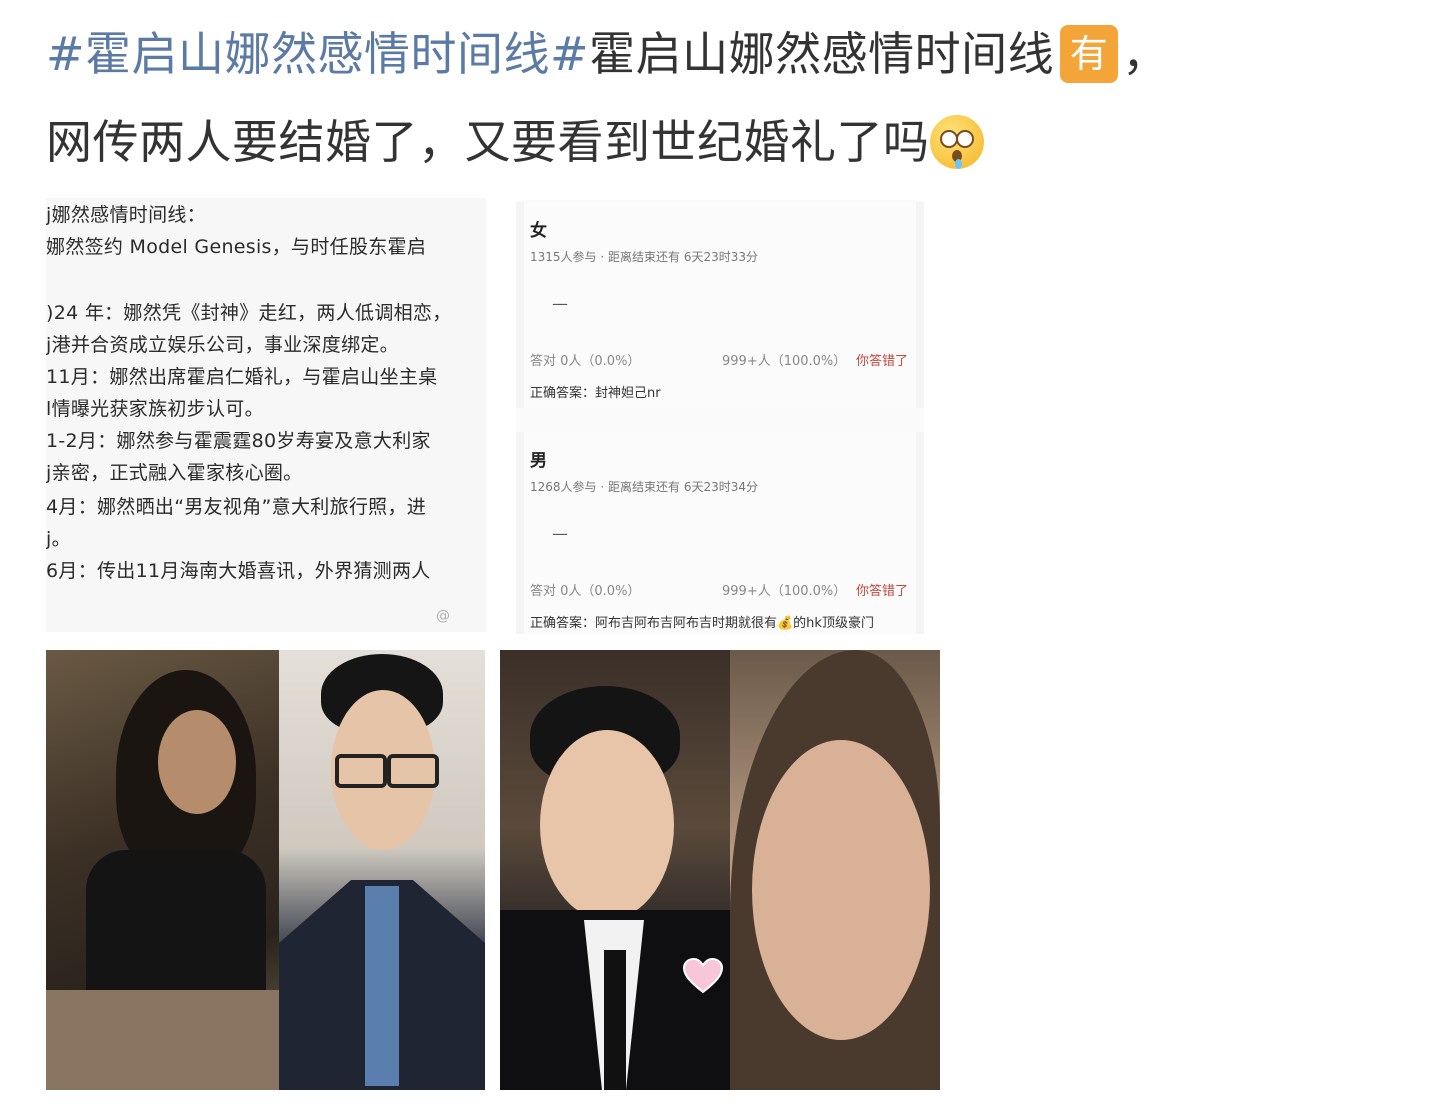 Image resolution: width=1440 pixels, height=1120 pixels. I want to click on you-badge-icon: 有, so click(1089, 53).